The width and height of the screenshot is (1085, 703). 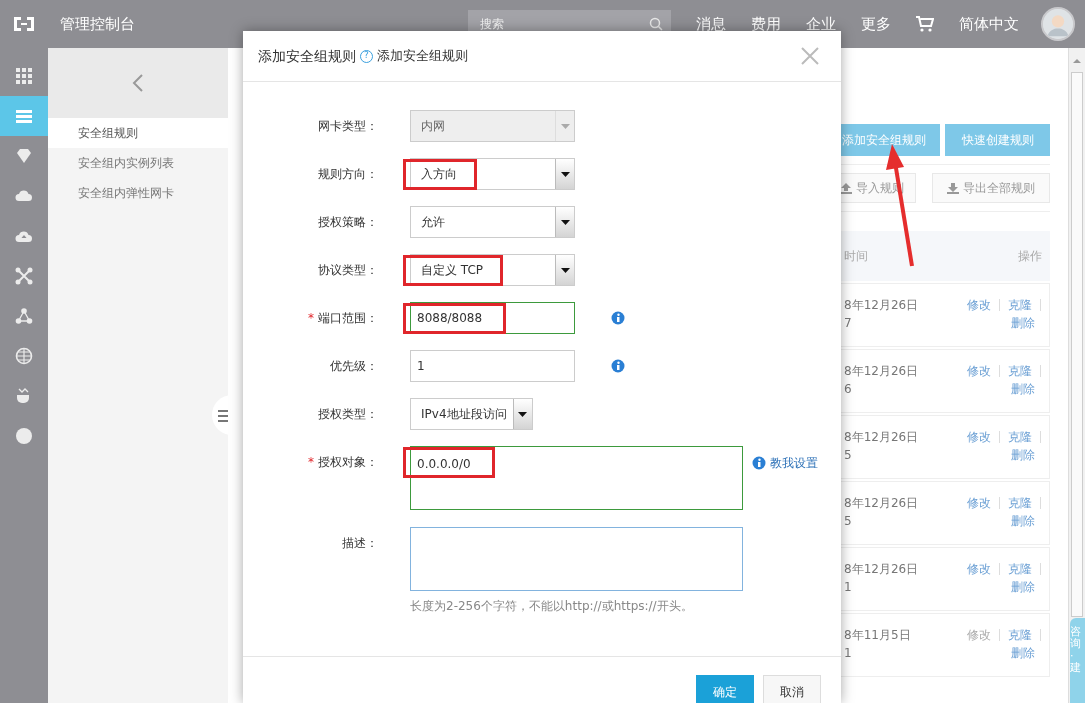 What do you see at coordinates (24, 24) in the screenshot?
I see `logo-icon` at bounding box center [24, 24].